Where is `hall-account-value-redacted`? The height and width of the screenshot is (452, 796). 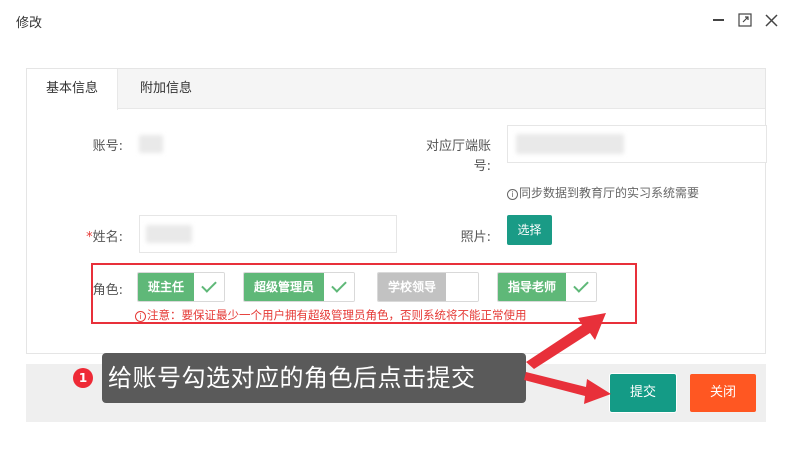 hall-account-value-redacted is located at coordinates (570, 144).